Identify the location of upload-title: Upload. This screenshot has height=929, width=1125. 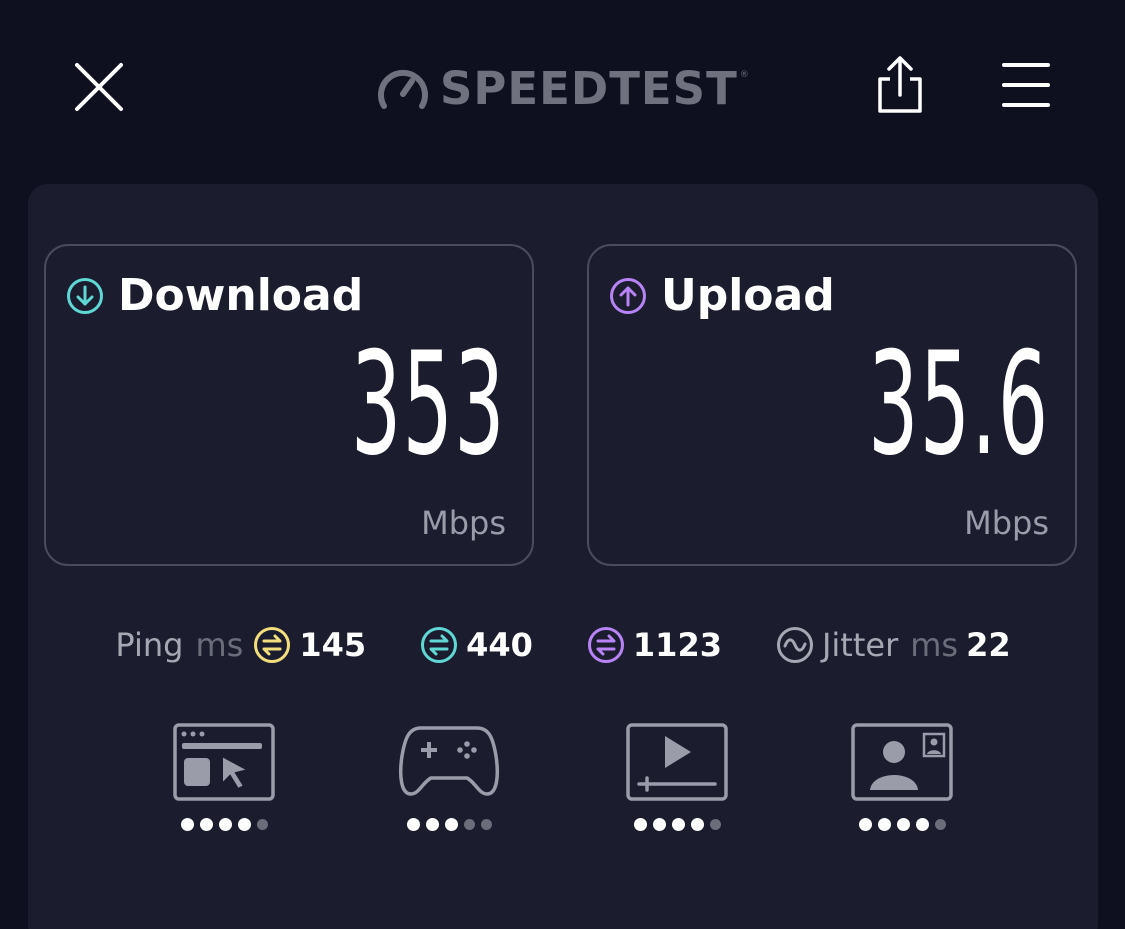
(748, 295).